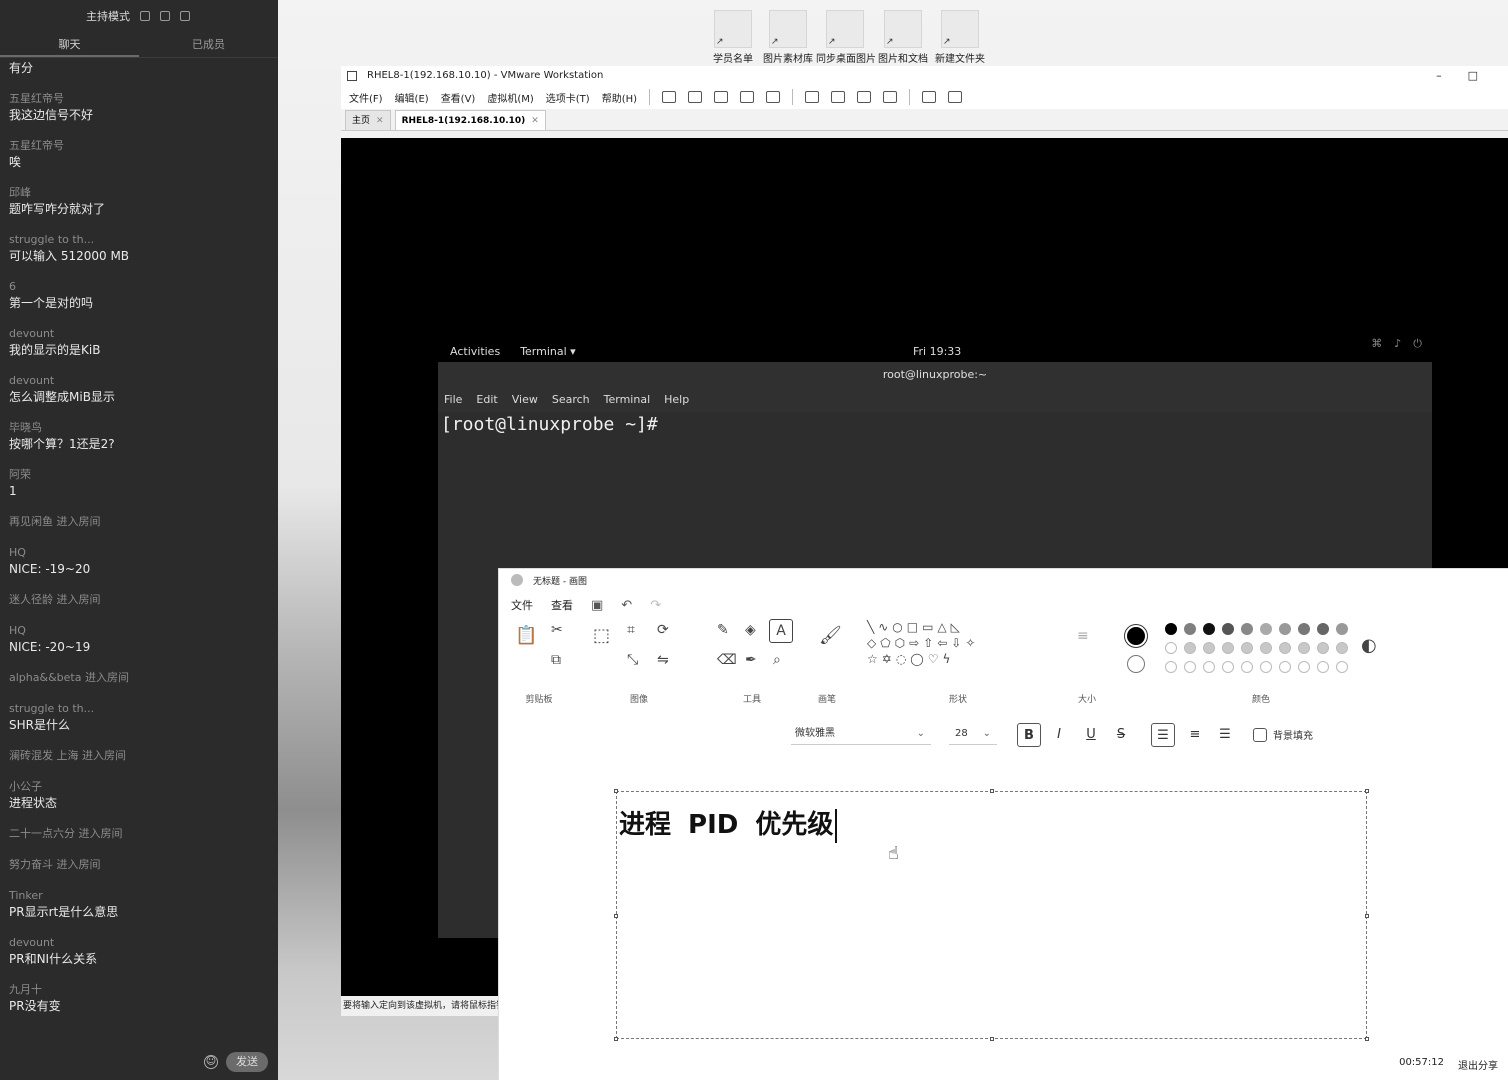  What do you see at coordinates (522, 605) in the screenshot?
I see `paint-menu-file: 文件` at bounding box center [522, 605].